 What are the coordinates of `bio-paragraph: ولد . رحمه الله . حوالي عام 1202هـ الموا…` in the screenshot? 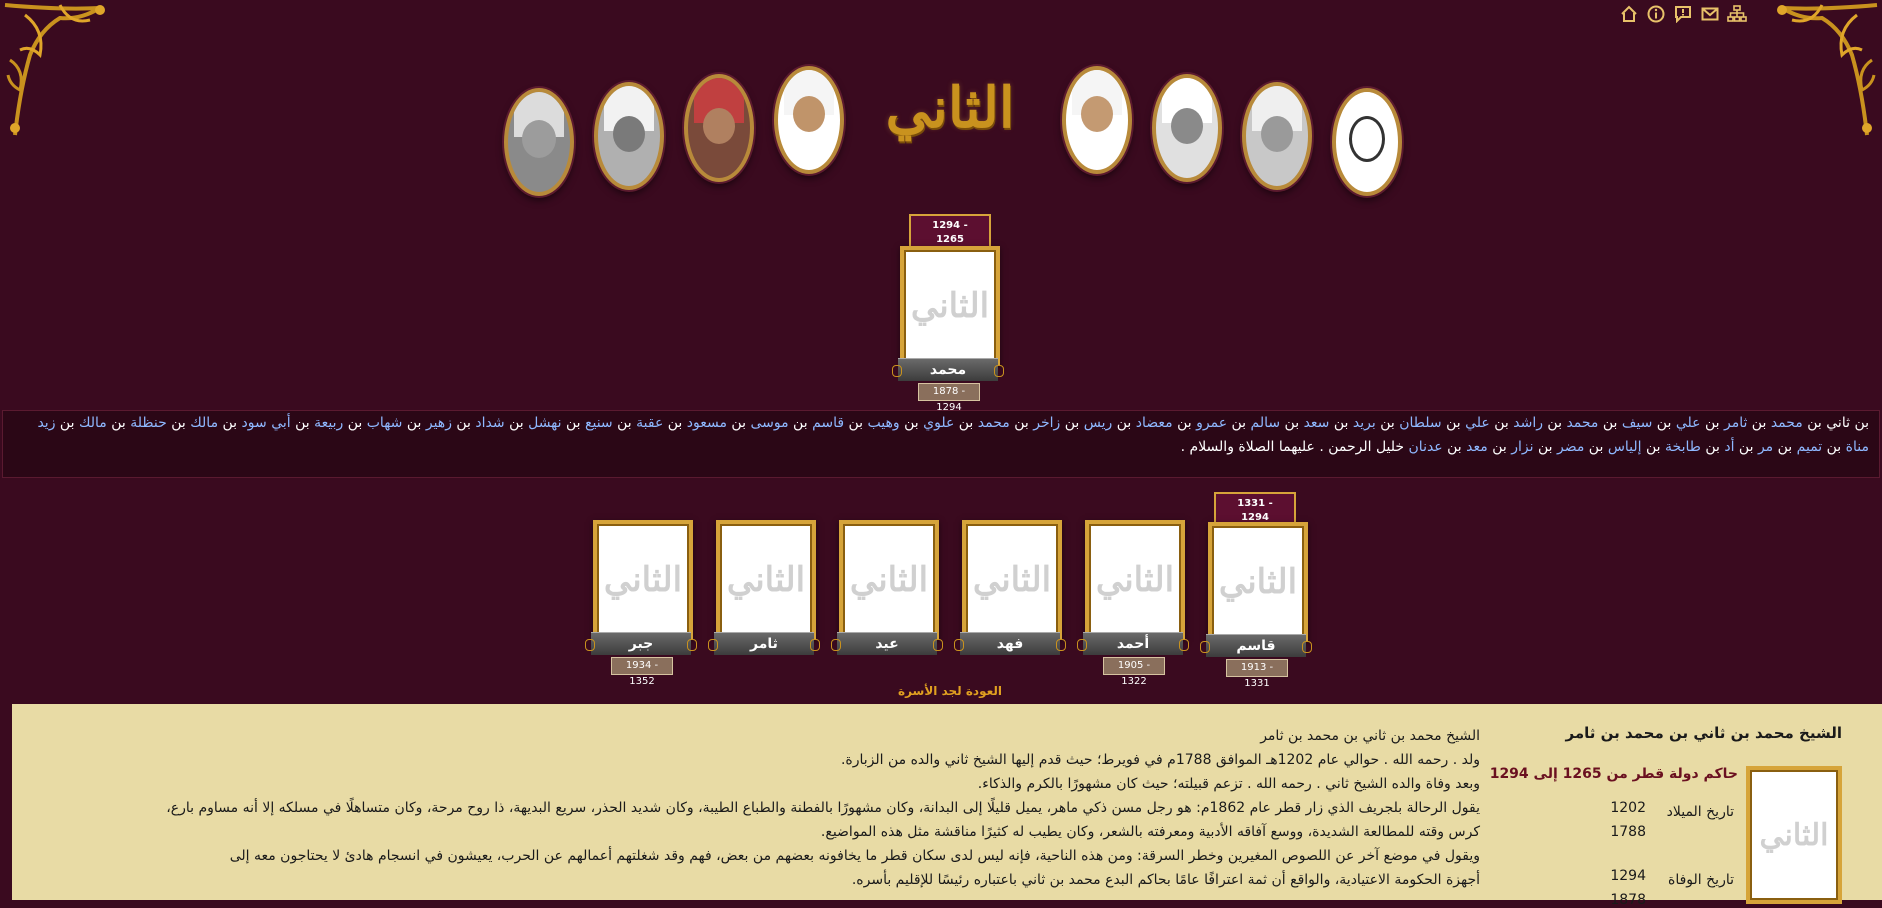 It's located at (1160, 760).